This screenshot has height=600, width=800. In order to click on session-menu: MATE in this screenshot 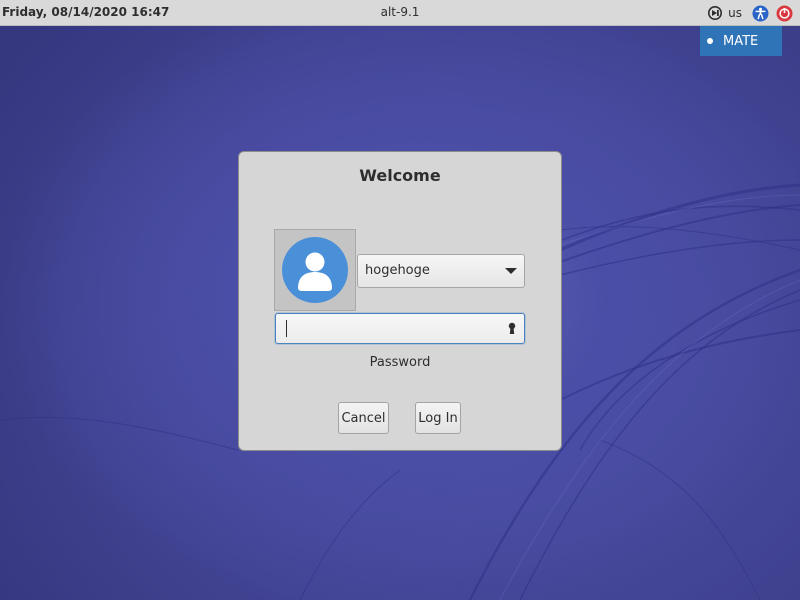, I will do `click(741, 41)`.